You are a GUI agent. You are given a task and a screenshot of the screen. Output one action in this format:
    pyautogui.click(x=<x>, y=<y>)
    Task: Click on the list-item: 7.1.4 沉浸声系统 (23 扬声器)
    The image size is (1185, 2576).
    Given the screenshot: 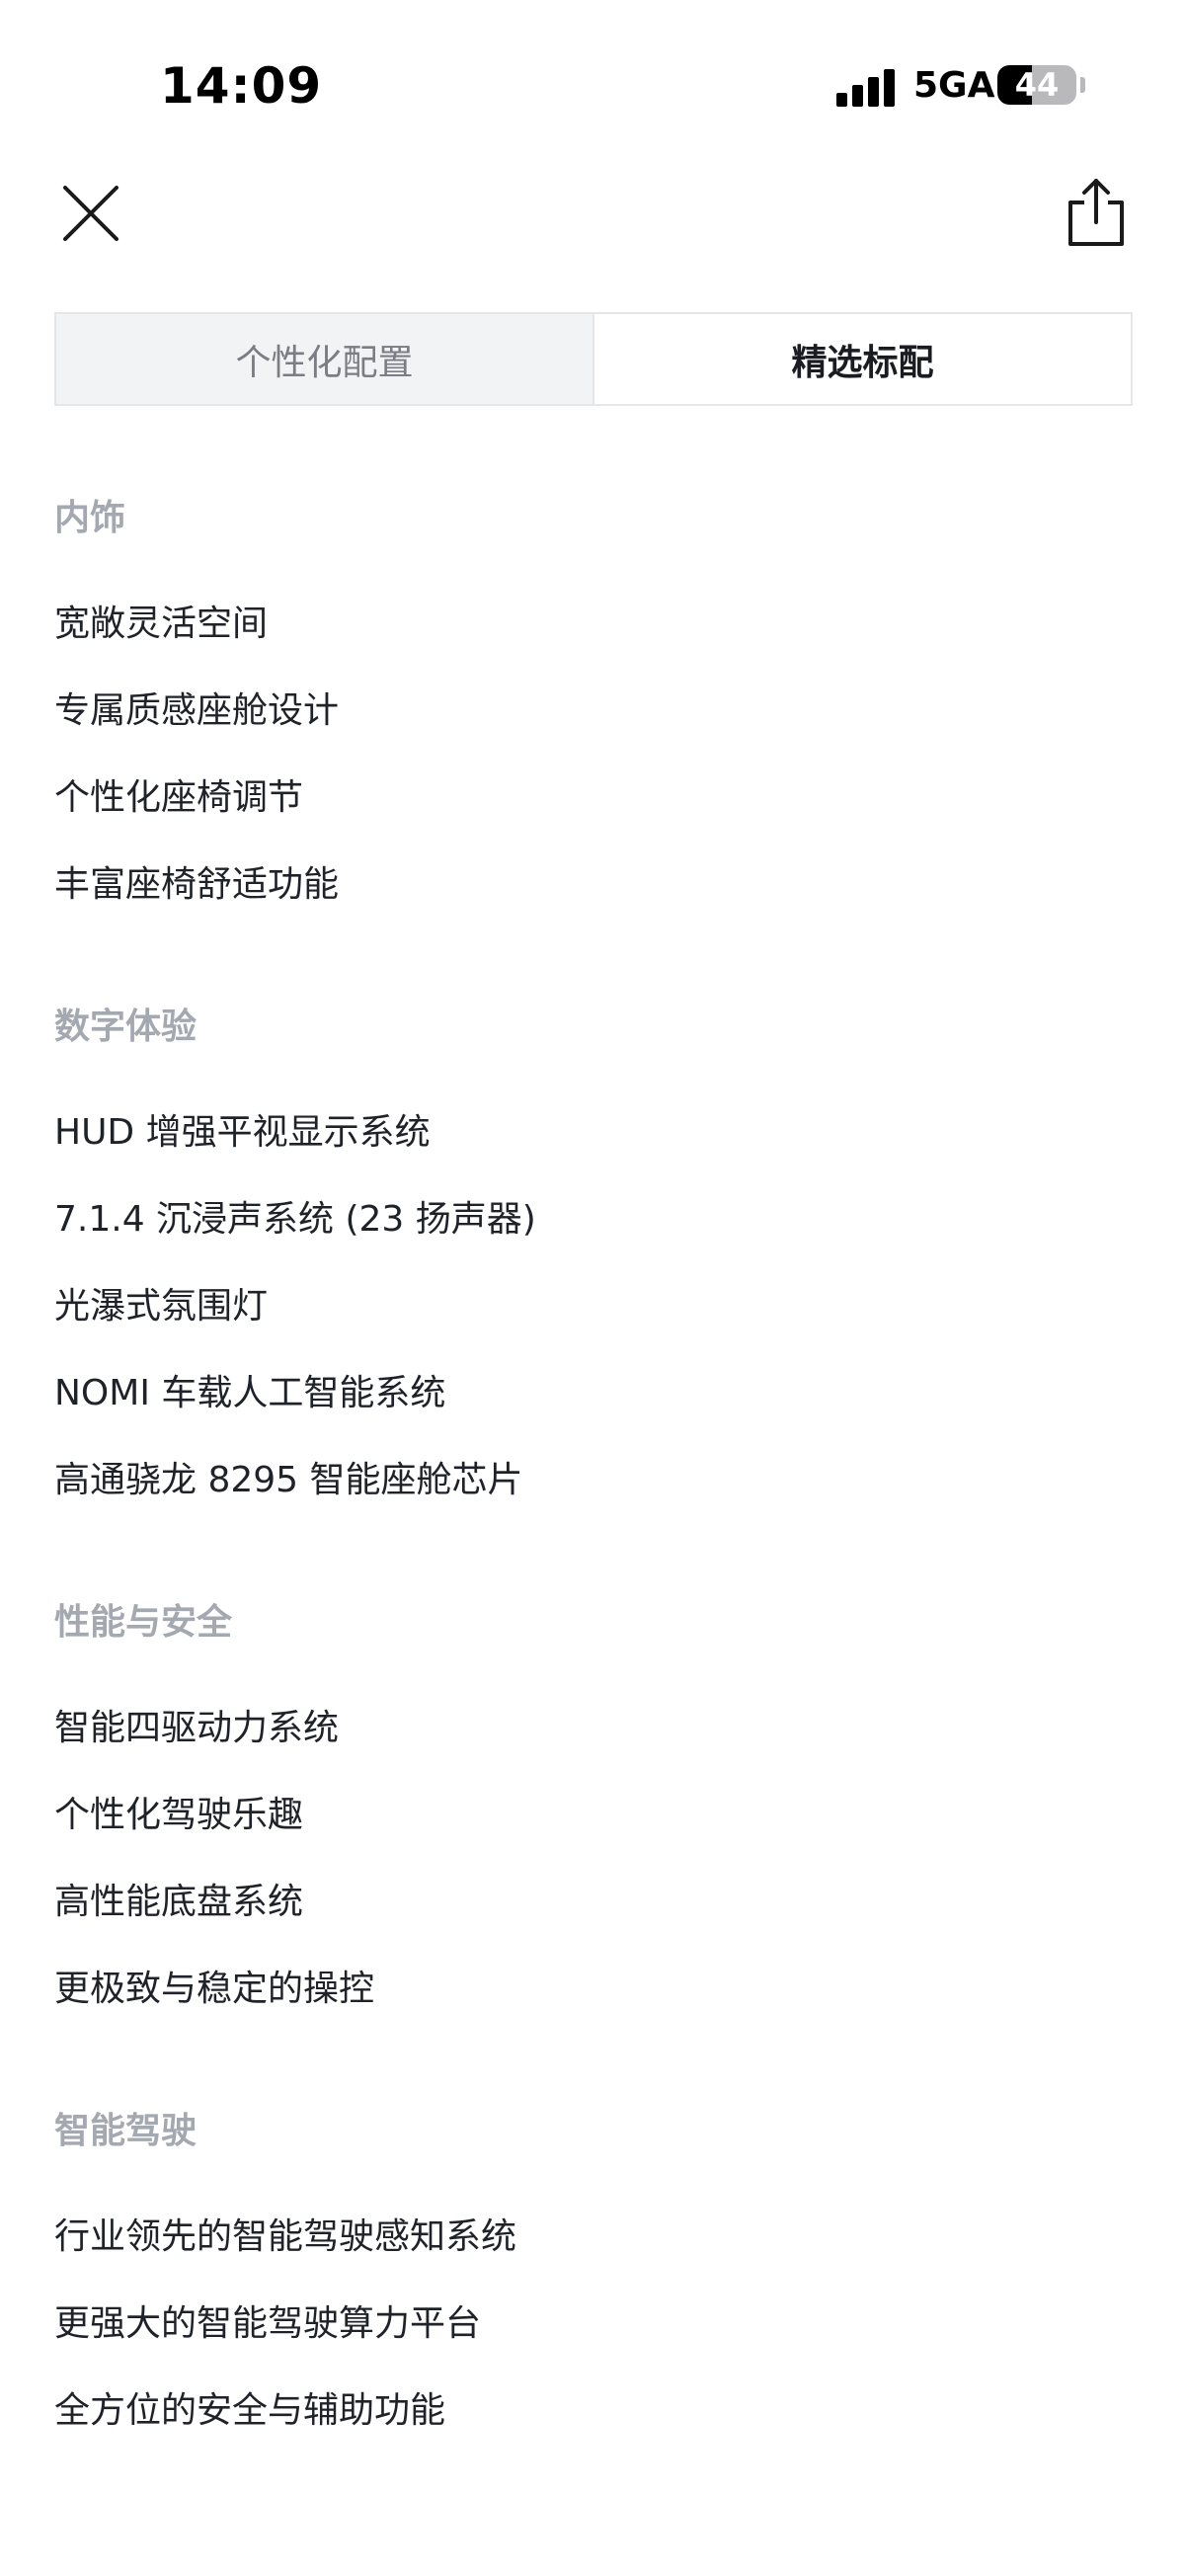 What is the action you would take?
    pyautogui.click(x=295, y=1219)
    